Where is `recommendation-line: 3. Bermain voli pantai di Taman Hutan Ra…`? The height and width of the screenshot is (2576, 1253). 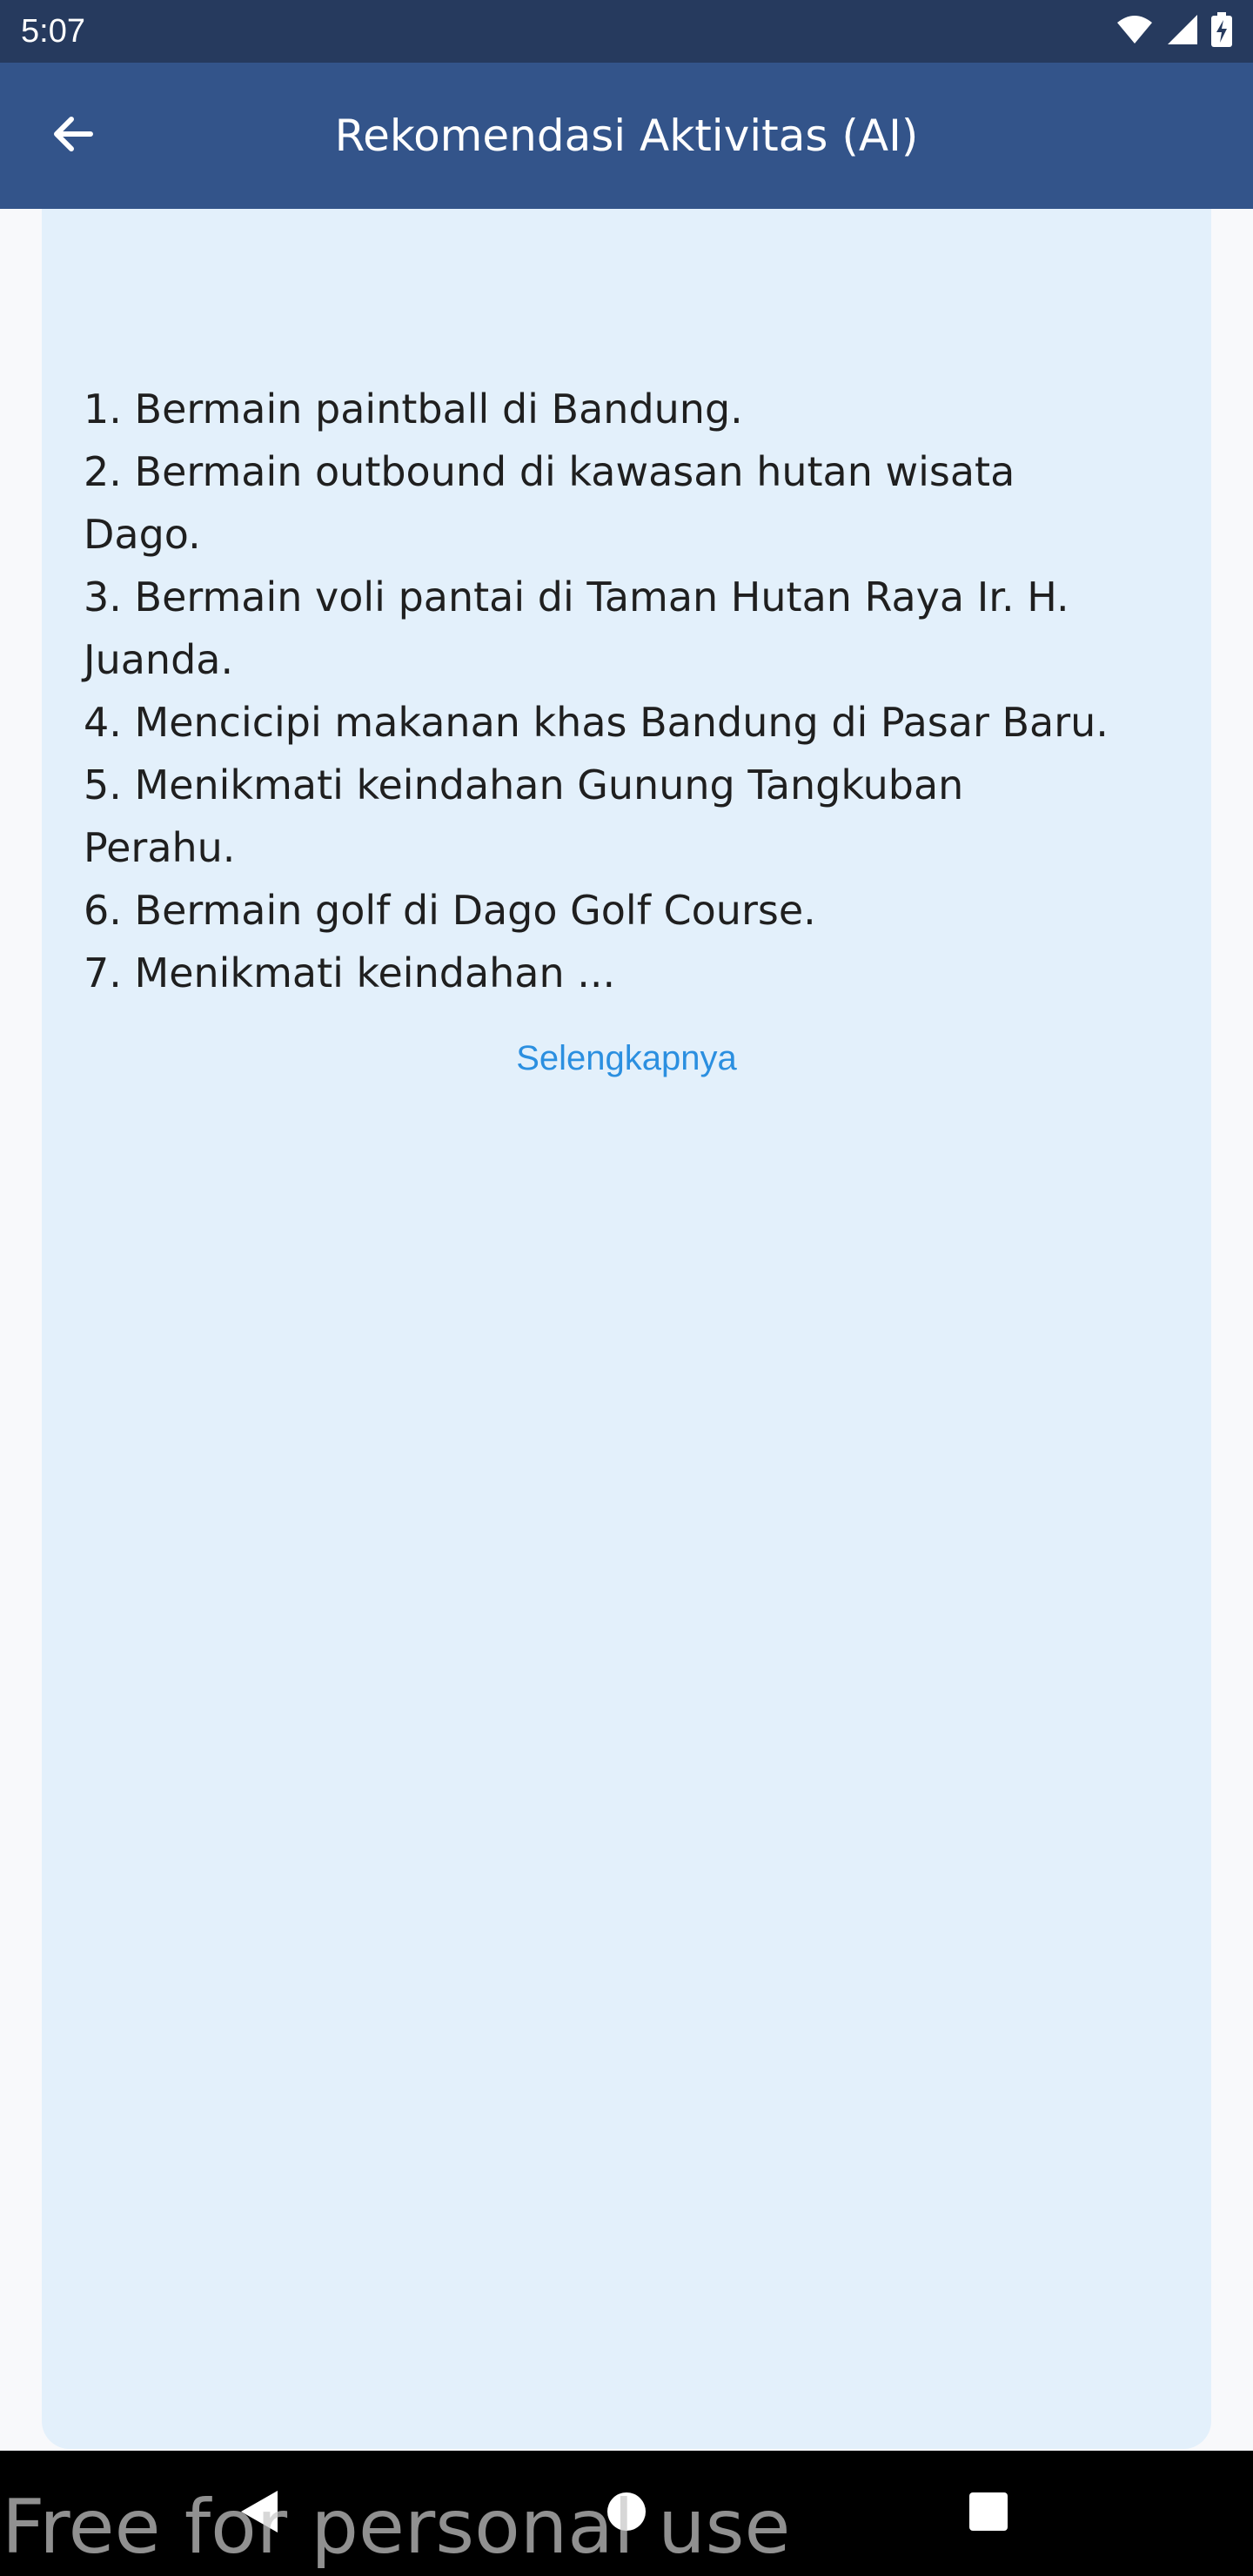
recommendation-line: 3. Bermain voli pantai di Taman Hutan Ra… is located at coordinates (576, 597).